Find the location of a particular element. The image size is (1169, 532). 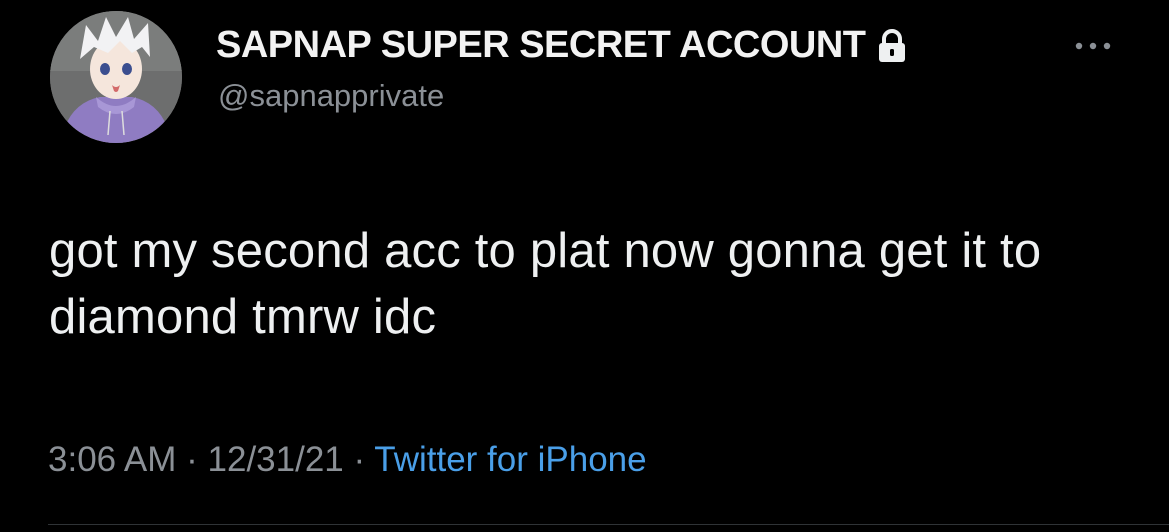

divider is located at coordinates (608, 524).